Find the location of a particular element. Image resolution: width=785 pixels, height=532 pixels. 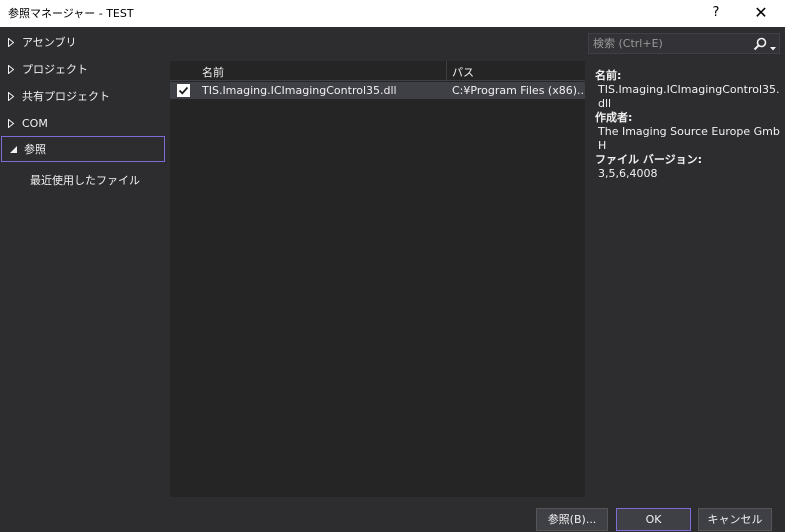

detail-author-value: The Imaging Source Europe GmbH is located at coordinates (689, 138).